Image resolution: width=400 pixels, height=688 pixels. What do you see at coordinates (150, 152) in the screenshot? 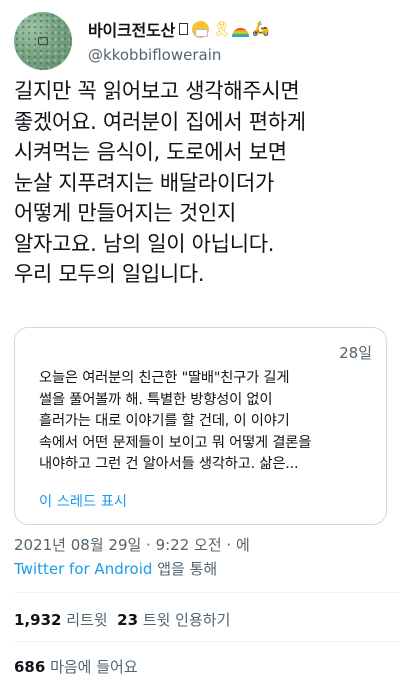
I see `tweet-line: 시켜먹는 음식이, 도로에서 보면` at bounding box center [150, 152].